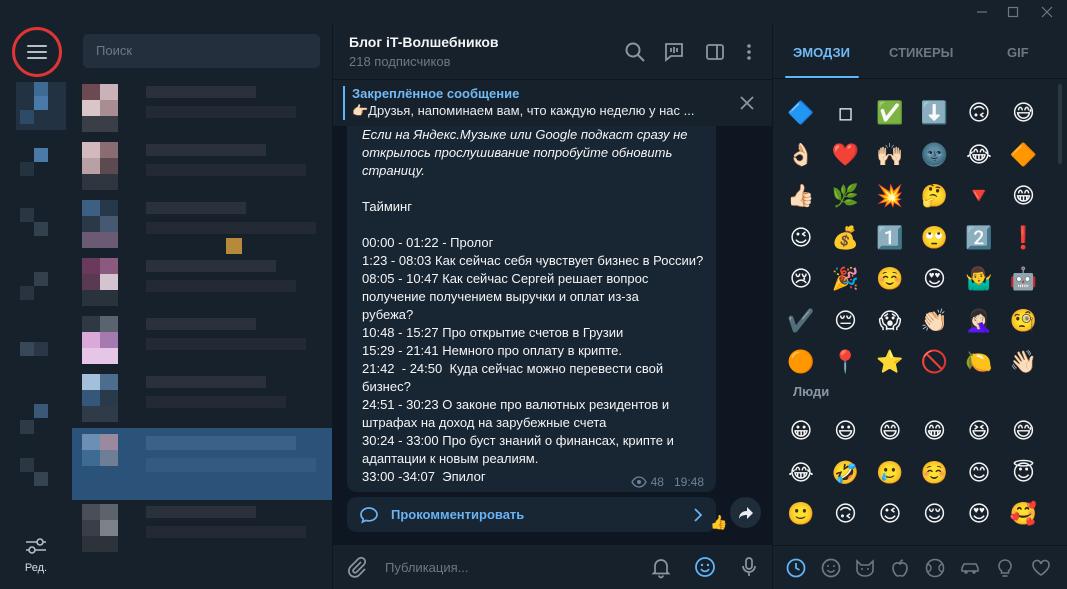 The width and height of the screenshot is (1067, 589). What do you see at coordinates (801, 280) in the screenshot?
I see `emoji-button: 😢` at bounding box center [801, 280].